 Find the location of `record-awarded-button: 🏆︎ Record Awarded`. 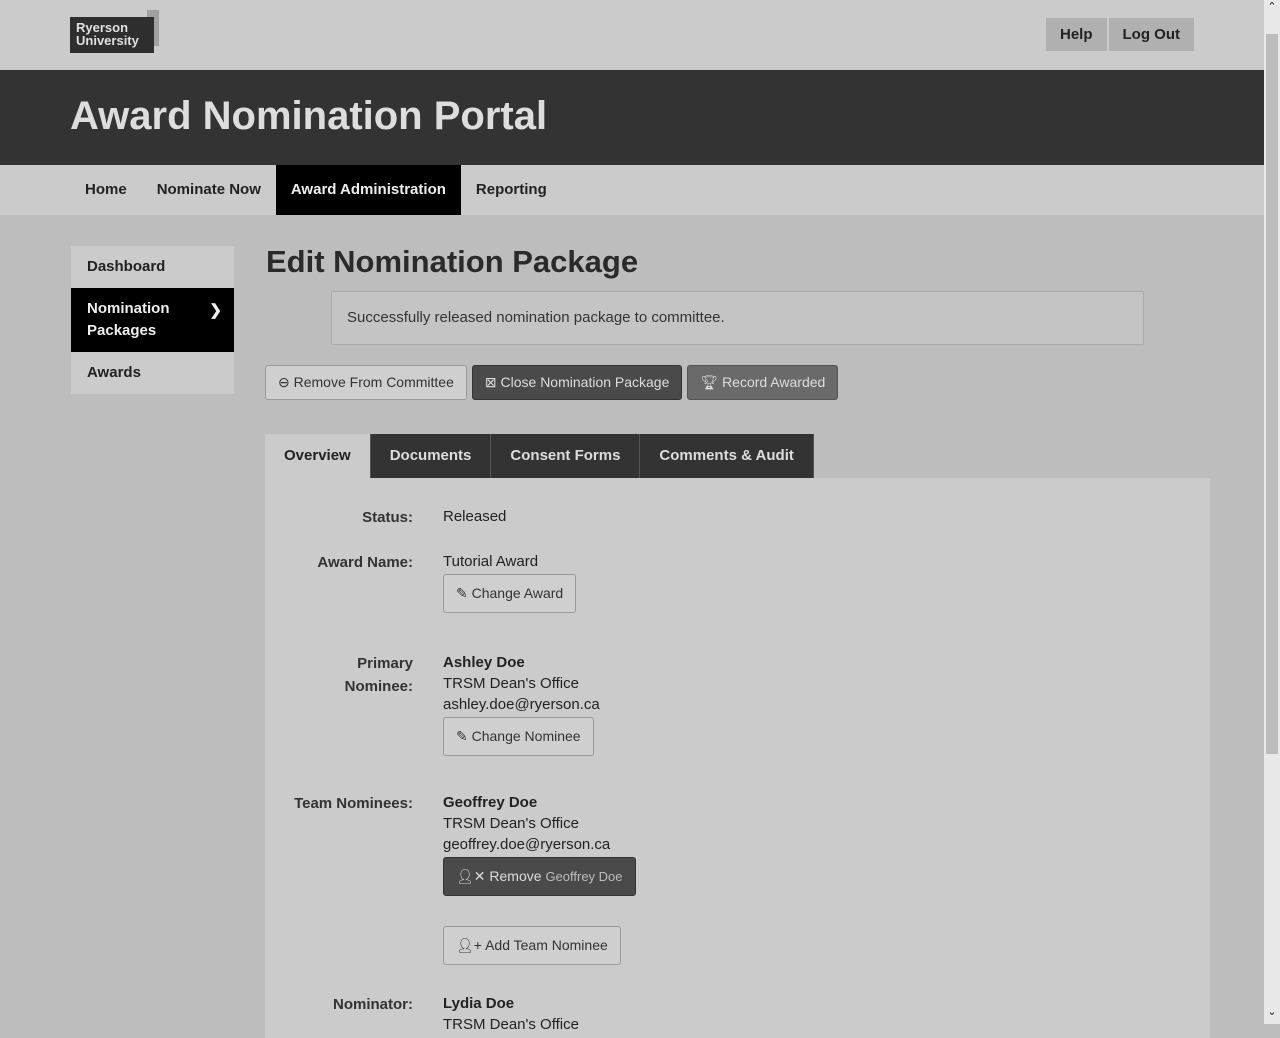

record-awarded-button: 🏆︎ Record Awarded is located at coordinates (763, 382).